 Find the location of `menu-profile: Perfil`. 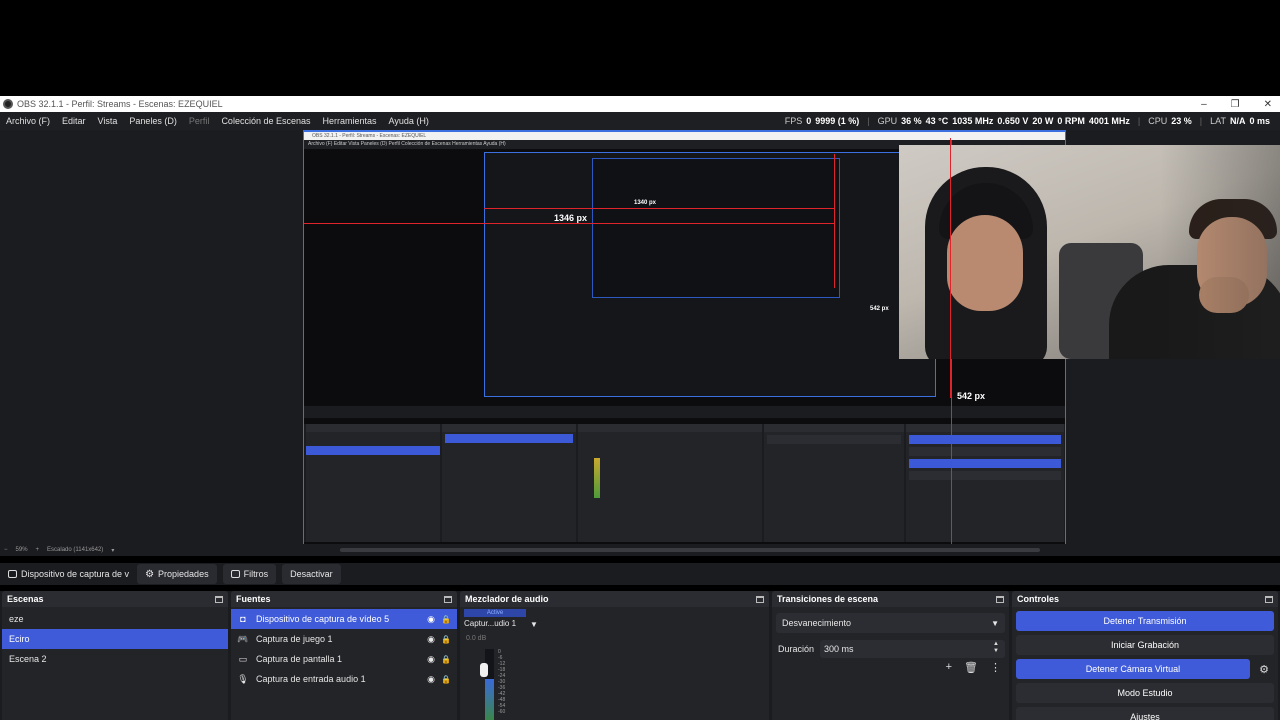

menu-profile: Perfil is located at coordinates (199, 121).